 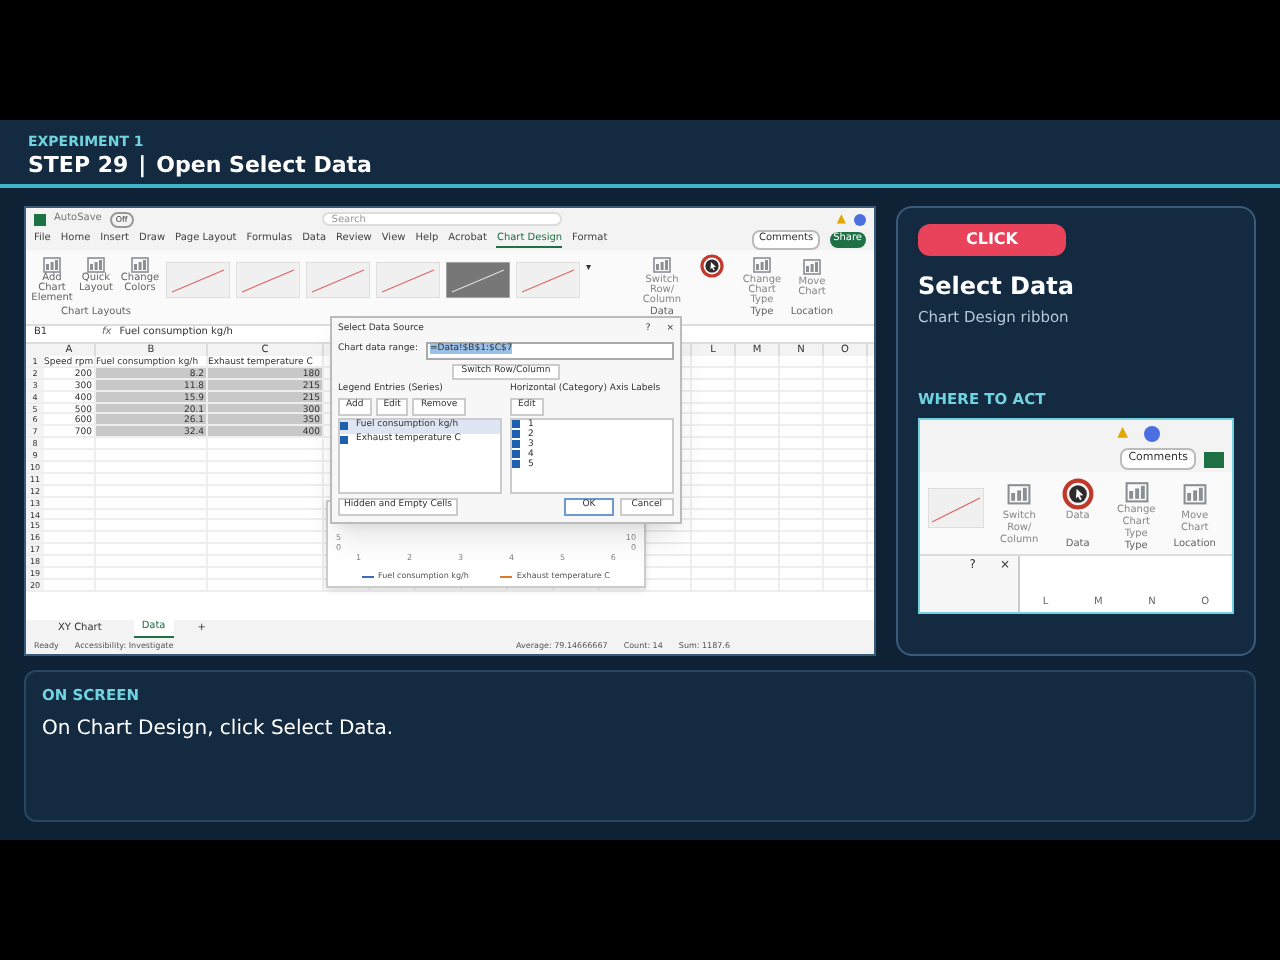 I want to click on step-title: Open Select Data, so click(x=264, y=165).